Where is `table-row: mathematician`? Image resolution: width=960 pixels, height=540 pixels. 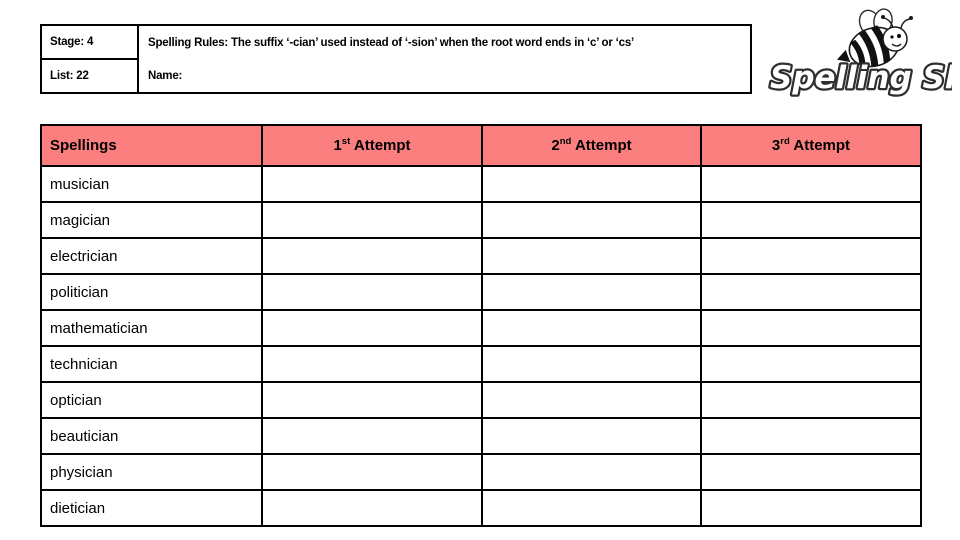
table-row: mathematician is located at coordinates (481, 328).